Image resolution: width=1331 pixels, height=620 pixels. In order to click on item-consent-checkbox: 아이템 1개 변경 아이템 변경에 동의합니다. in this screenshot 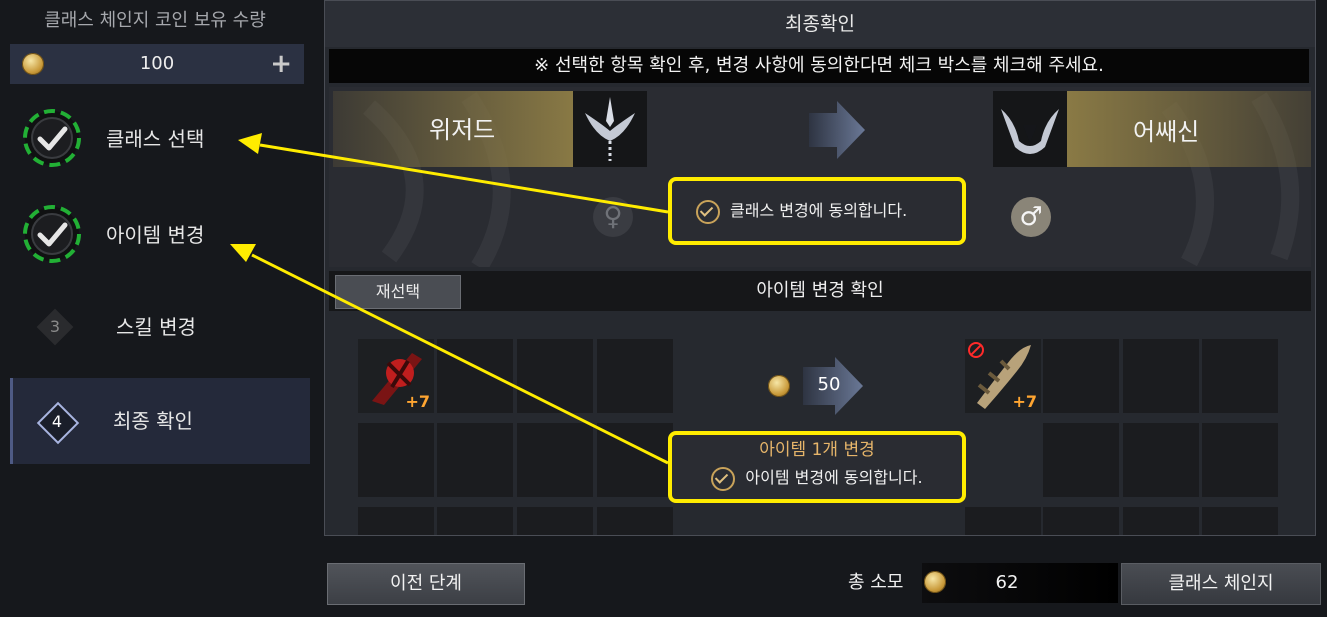, I will do `click(817, 467)`.